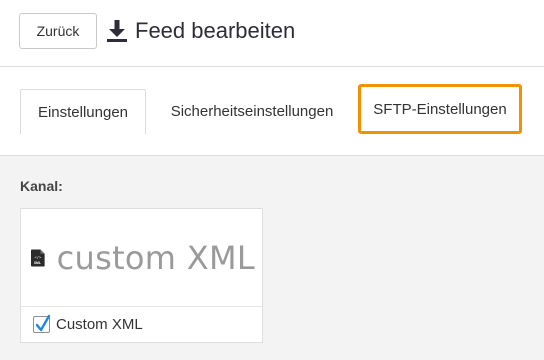 The width and height of the screenshot is (544, 360). What do you see at coordinates (83, 111) in the screenshot?
I see `tab-einstellungen: Einstellungen` at bounding box center [83, 111].